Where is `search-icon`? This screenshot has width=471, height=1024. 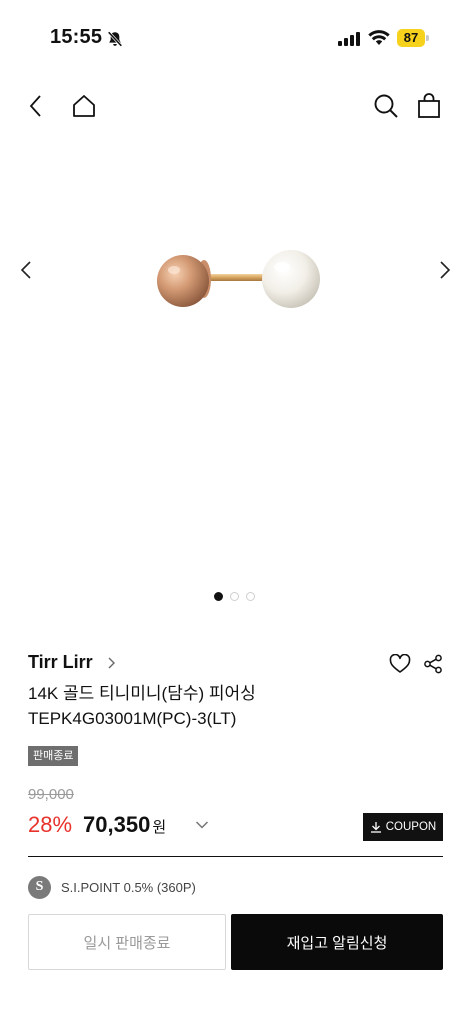 search-icon is located at coordinates (386, 106).